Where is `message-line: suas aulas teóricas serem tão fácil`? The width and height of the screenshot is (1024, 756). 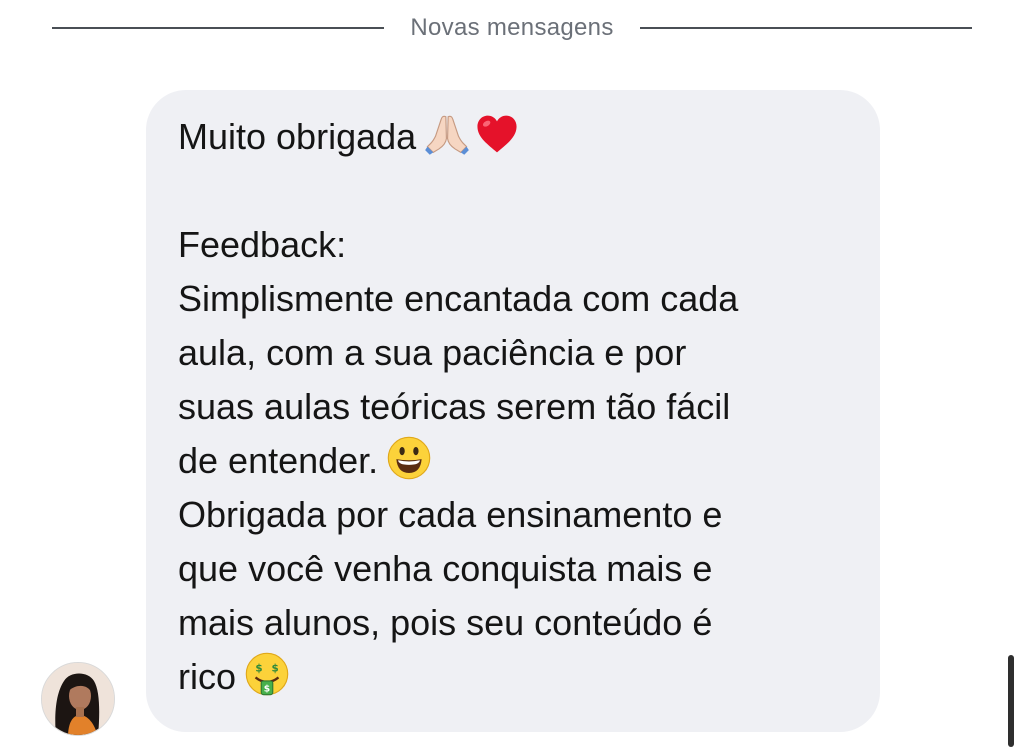 message-line: suas aulas teóricas serem tão fácil is located at coordinates (454, 406).